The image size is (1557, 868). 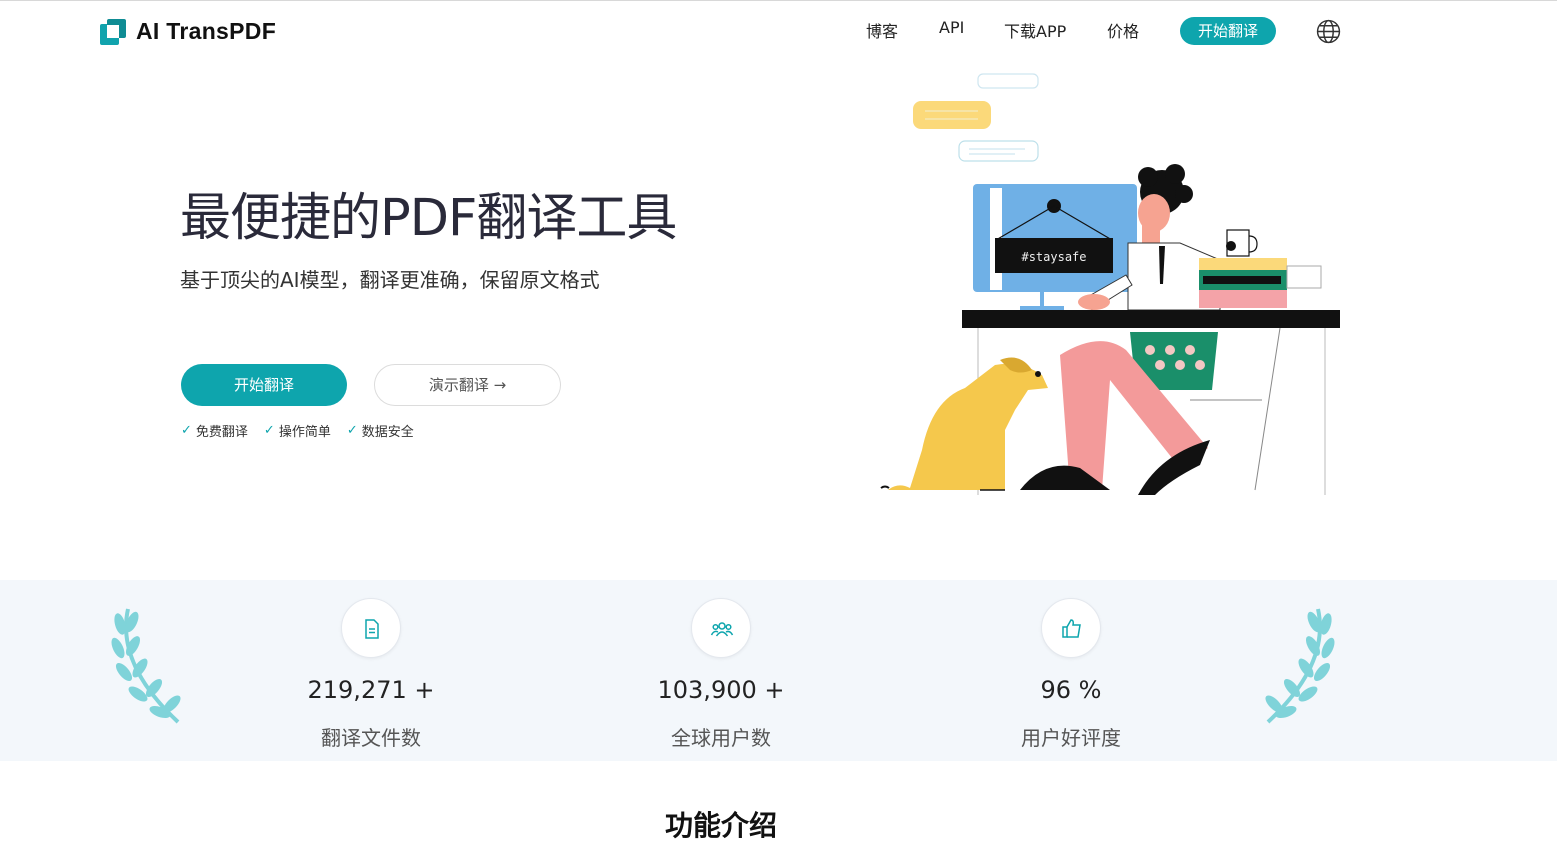 I want to click on document-icon, so click(x=371, y=628).